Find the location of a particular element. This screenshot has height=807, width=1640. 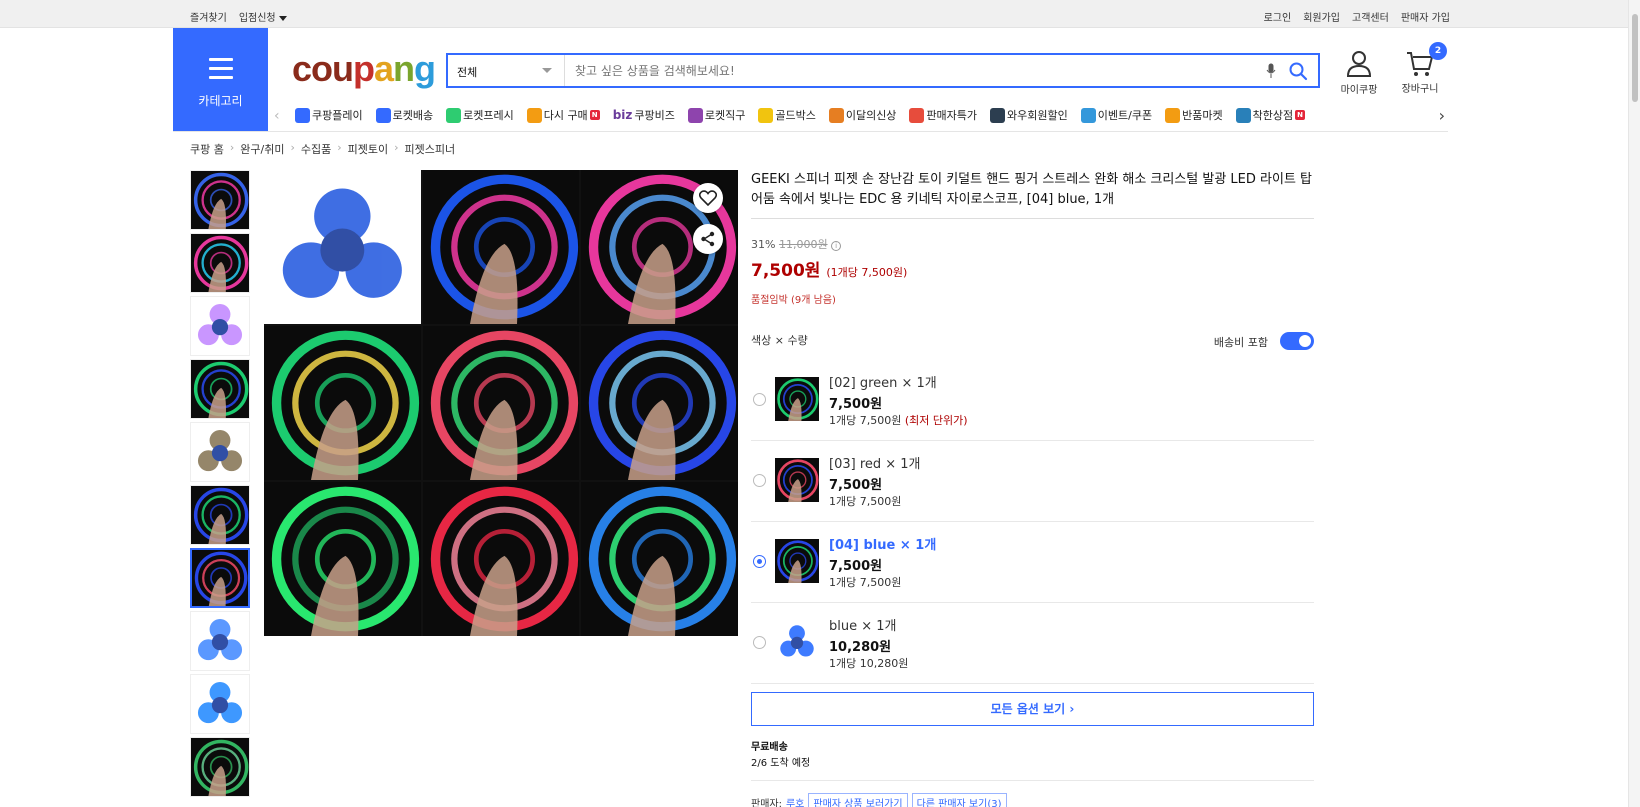

breadcrumb: 쿠팡 홈 › 완구/취미 › 수집품 › 피젯토이 › 피젯스피너 is located at coordinates (322, 149).